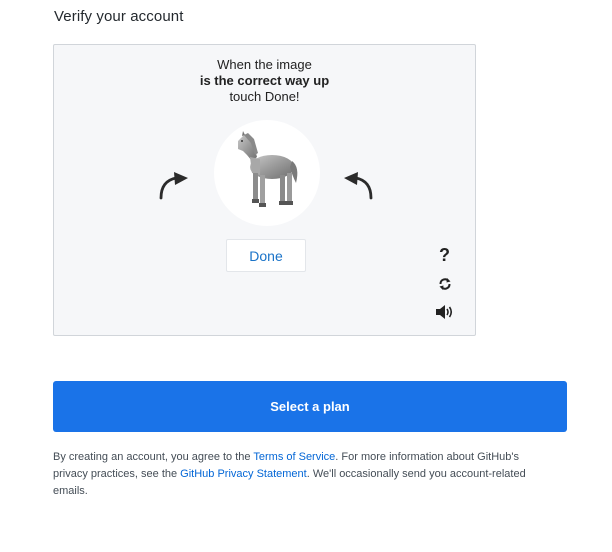  I want to click on speaker-icon, so click(445, 312).